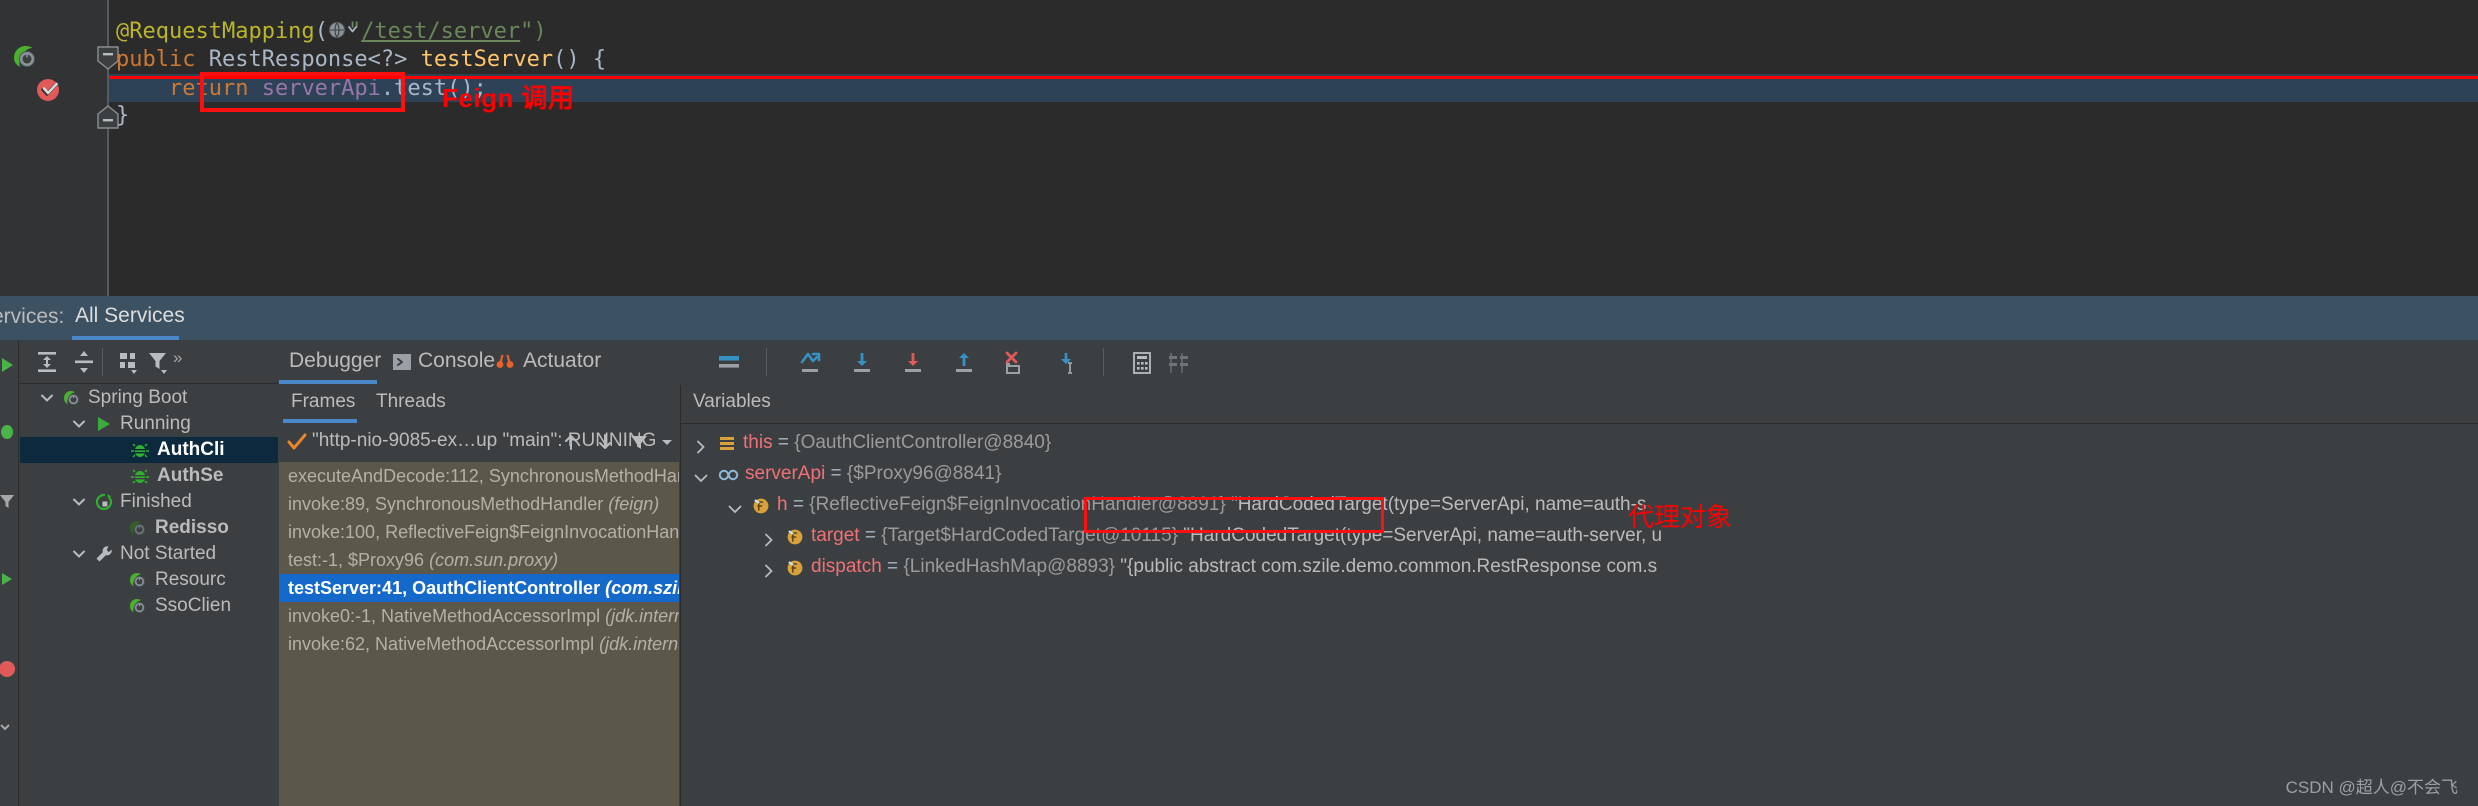 The height and width of the screenshot is (806, 2478). I want to click on step-out-icon, so click(964, 363).